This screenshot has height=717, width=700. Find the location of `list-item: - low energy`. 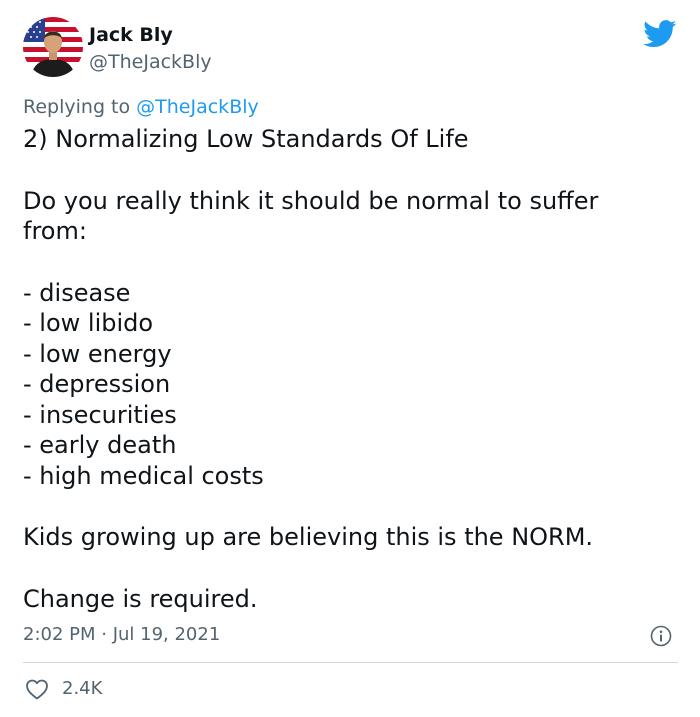

list-item: - low energy is located at coordinates (97, 353).